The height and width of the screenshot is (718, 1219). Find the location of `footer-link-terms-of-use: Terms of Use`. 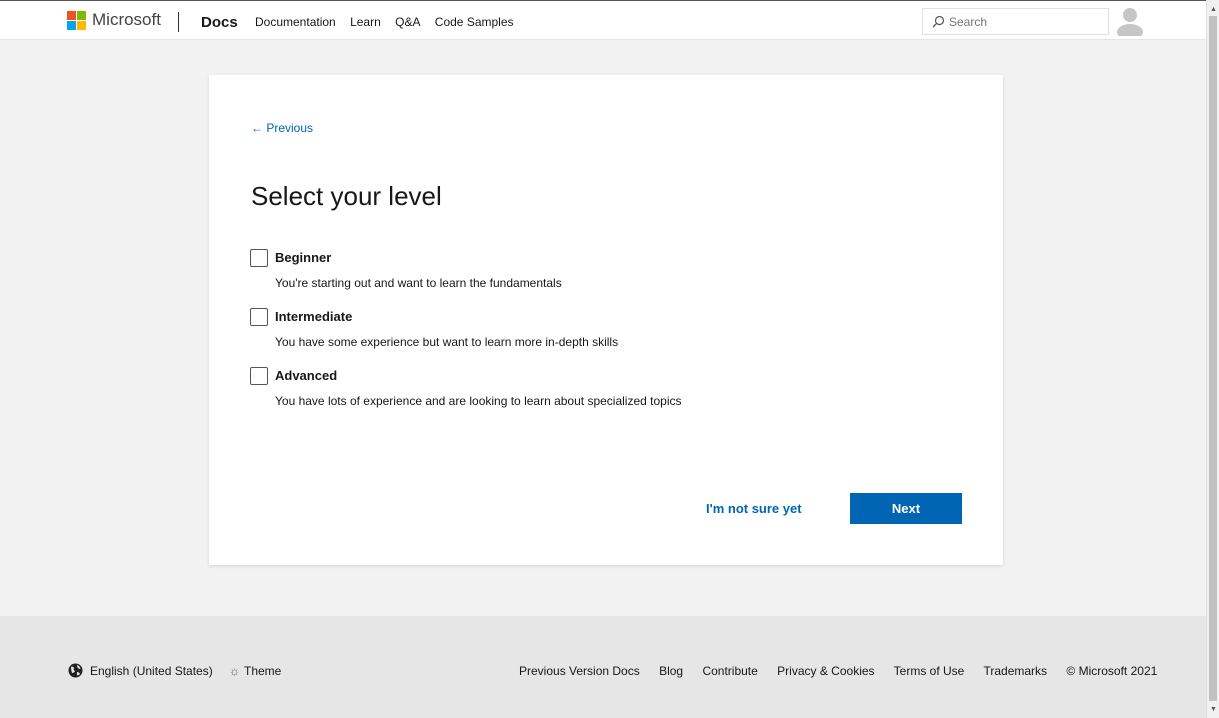

footer-link-terms-of-use: Terms of Use is located at coordinates (929, 671).